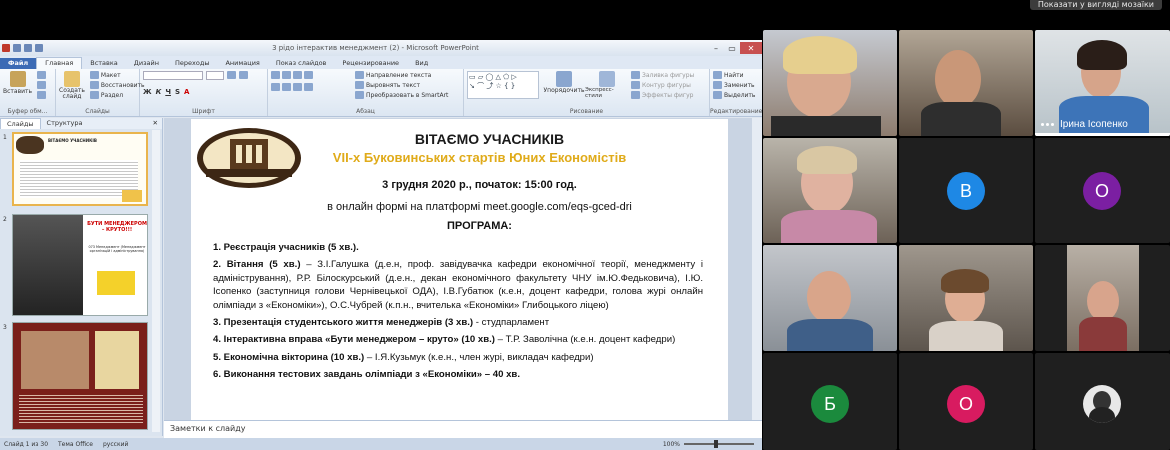 This screenshot has width=1170, height=450. Describe the element at coordinates (156, 281) in the screenshot. I see `slides-pane-scrollbar` at that location.